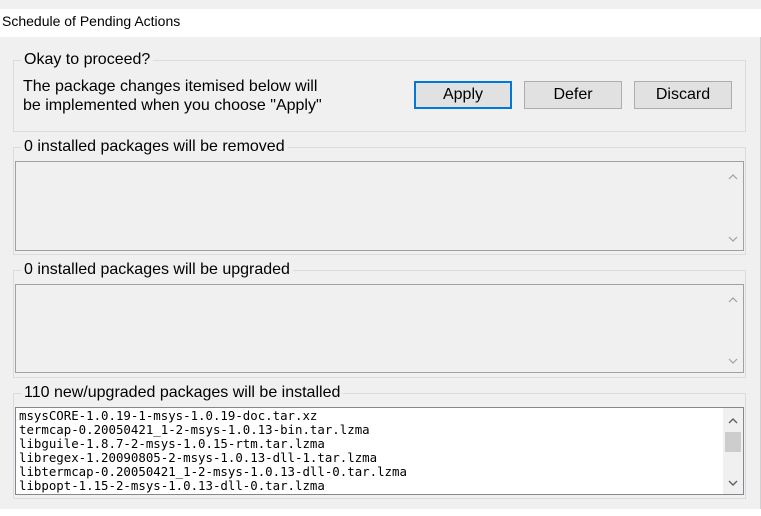 The height and width of the screenshot is (516, 761). I want to click on list-item: msysCORE-1.0.19-1-msys-1.0.19-doc.tar.xz, so click(370, 416).